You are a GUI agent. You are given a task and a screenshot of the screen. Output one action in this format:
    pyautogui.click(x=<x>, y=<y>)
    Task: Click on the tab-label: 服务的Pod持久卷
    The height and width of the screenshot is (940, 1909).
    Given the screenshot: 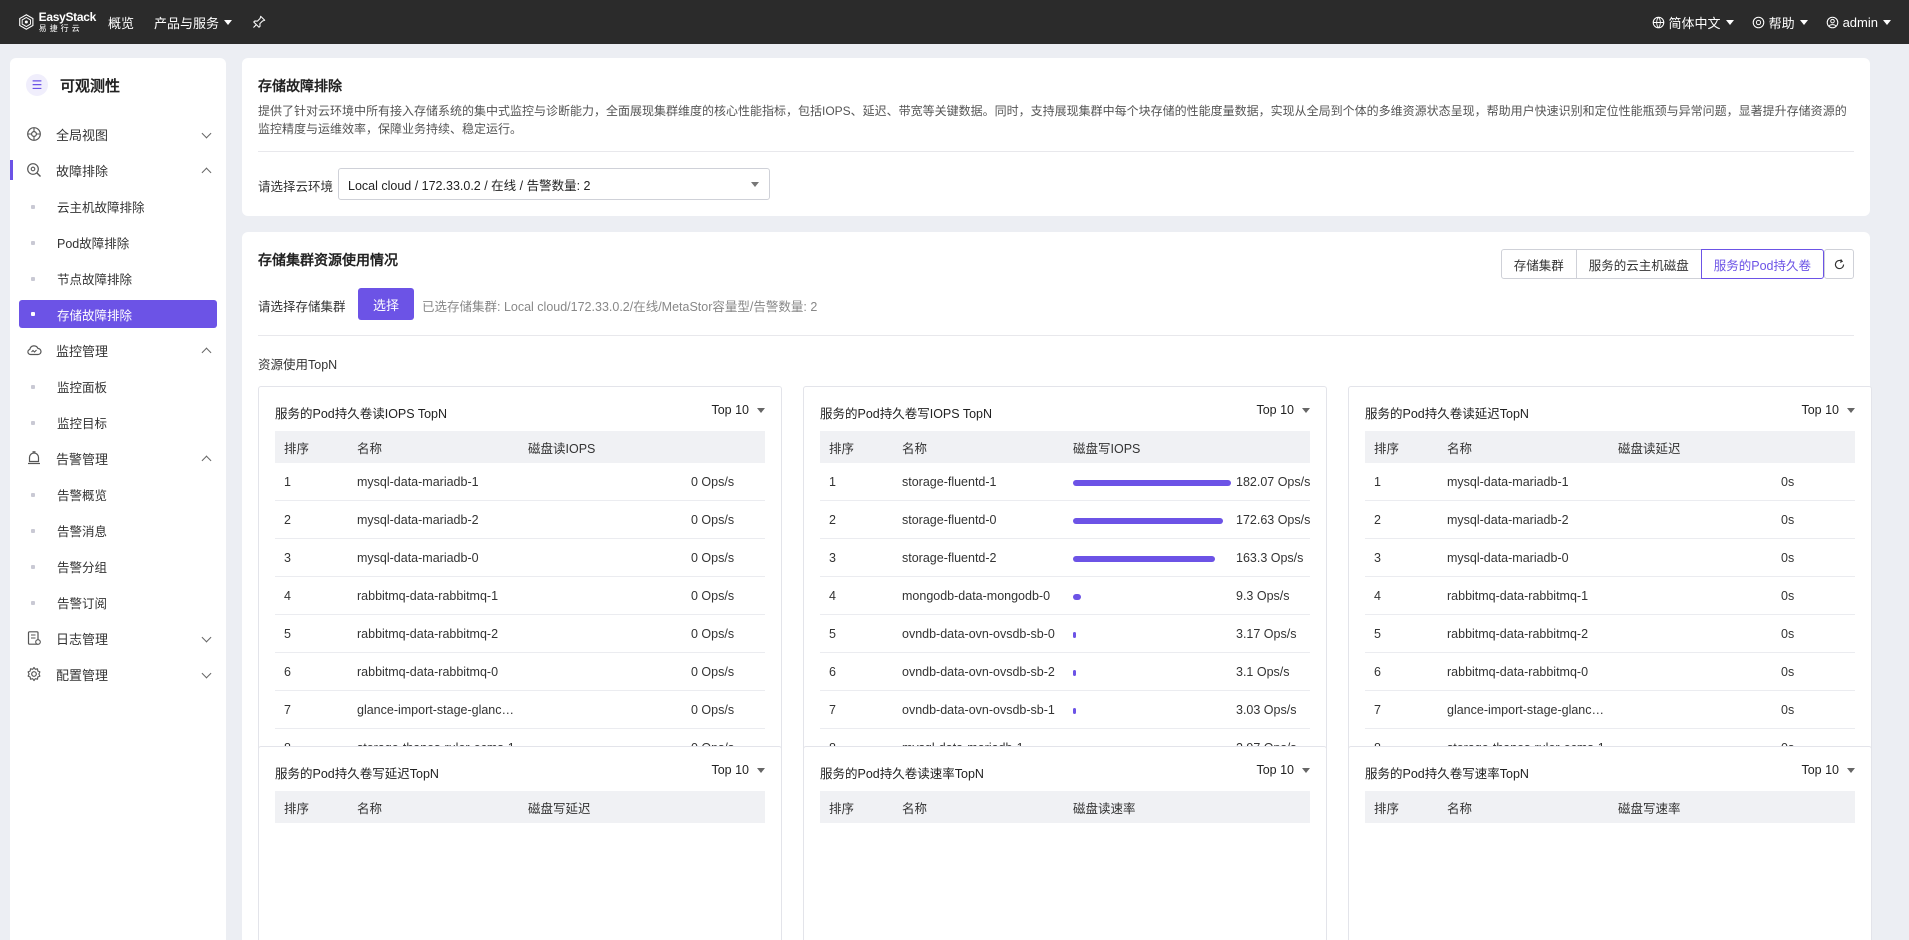 What is the action you would take?
    pyautogui.click(x=1762, y=265)
    